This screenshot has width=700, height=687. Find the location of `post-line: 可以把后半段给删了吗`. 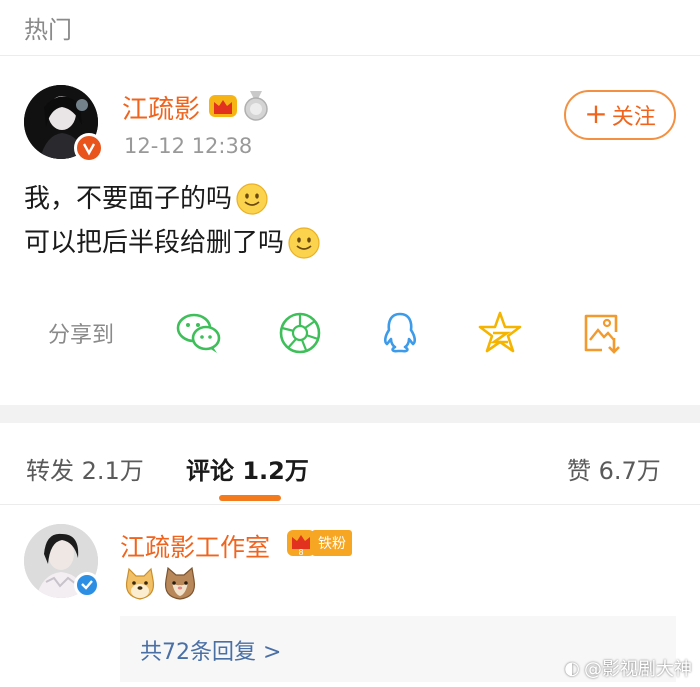

post-line: 可以把后半段给删了吗 is located at coordinates (172, 243).